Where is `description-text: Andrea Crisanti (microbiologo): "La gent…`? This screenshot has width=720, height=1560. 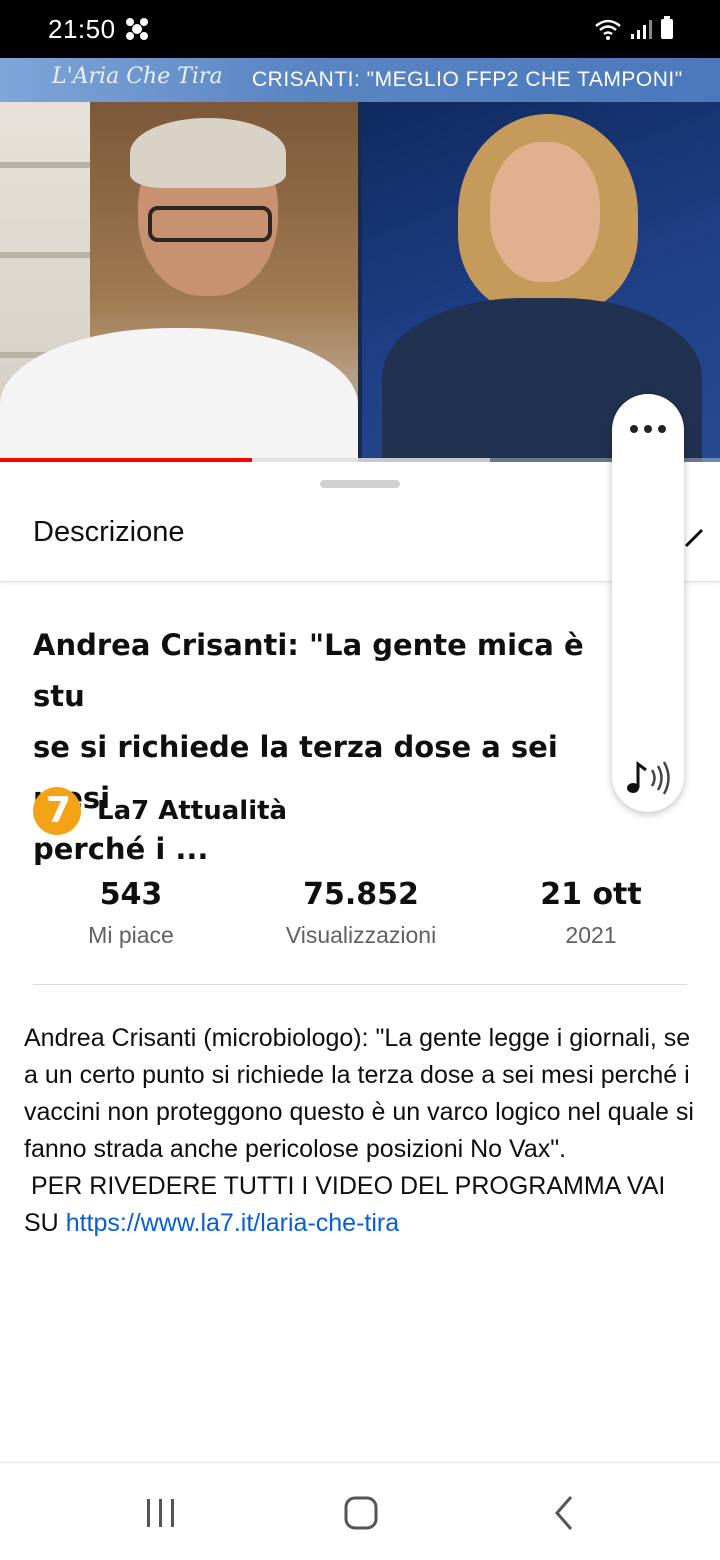
description-text: Andrea Crisanti (microbiologo): "La gent… is located at coordinates (359, 1130).